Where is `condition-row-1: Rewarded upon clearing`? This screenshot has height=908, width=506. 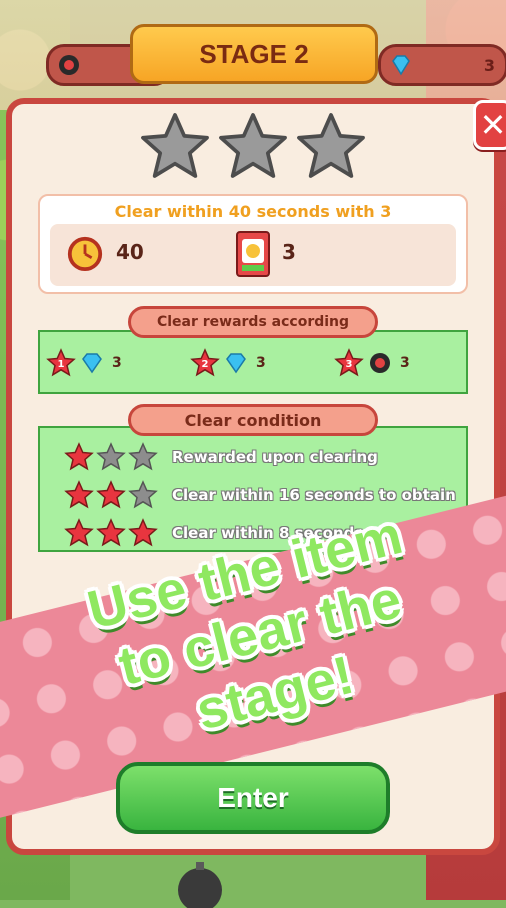
condition-row-1: Rewarded upon clearing is located at coordinates (221, 457).